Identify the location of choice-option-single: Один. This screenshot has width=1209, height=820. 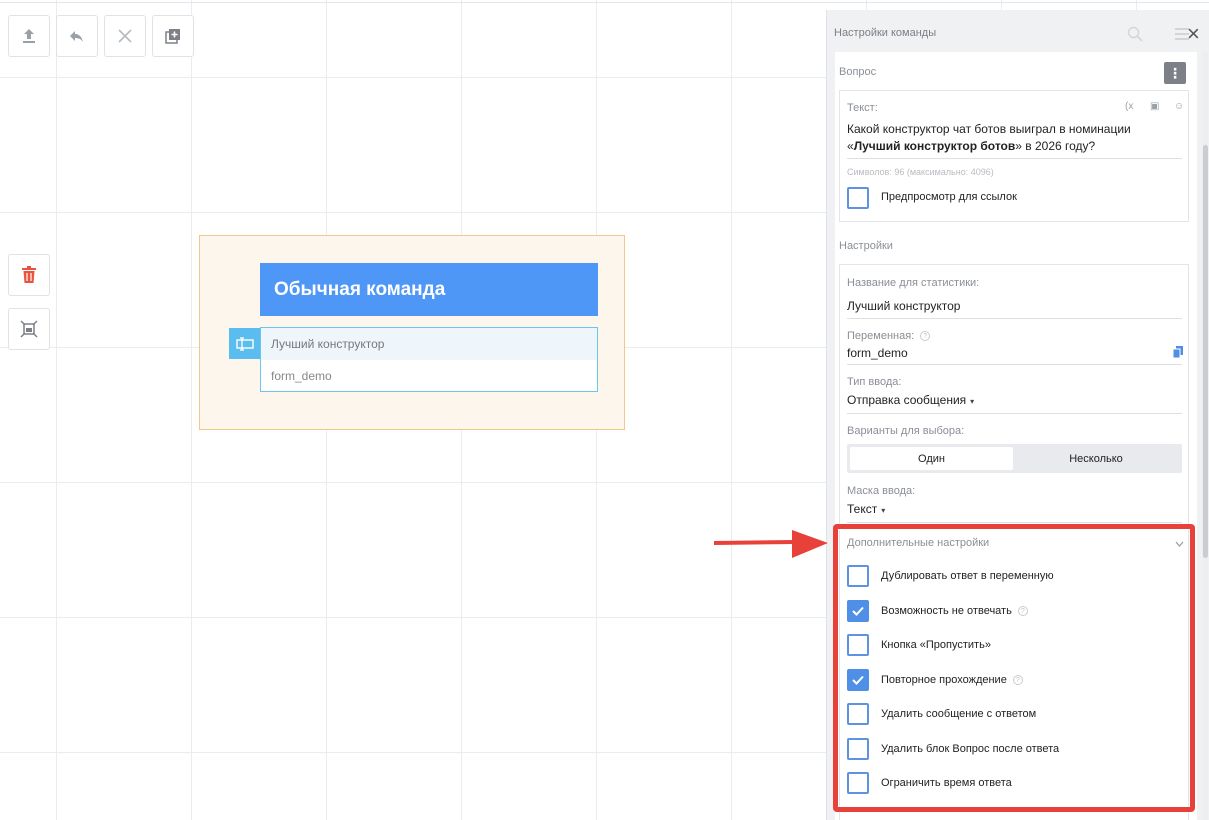
(931, 458).